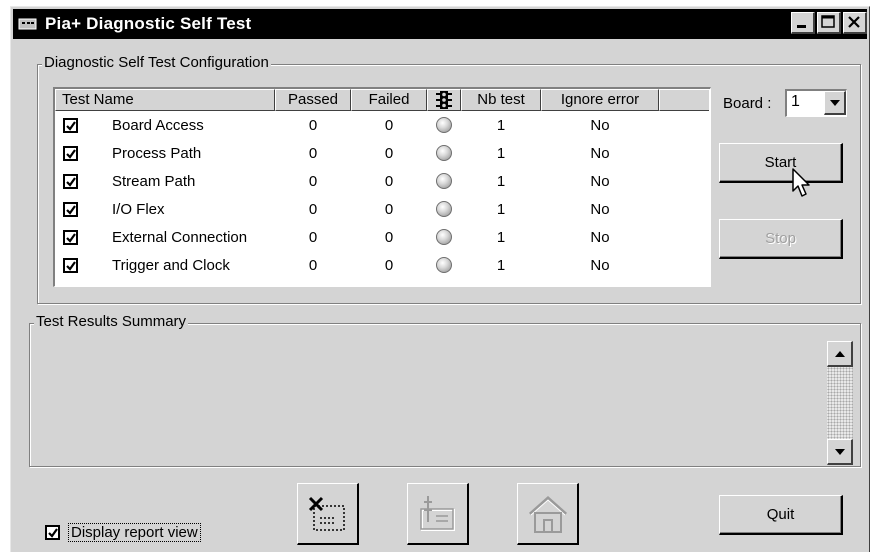 This screenshot has width=874, height=552. Describe the element at coordinates (382, 265) in the screenshot. I see `test-row: Trigger and Clock 0 0 1 No` at that location.